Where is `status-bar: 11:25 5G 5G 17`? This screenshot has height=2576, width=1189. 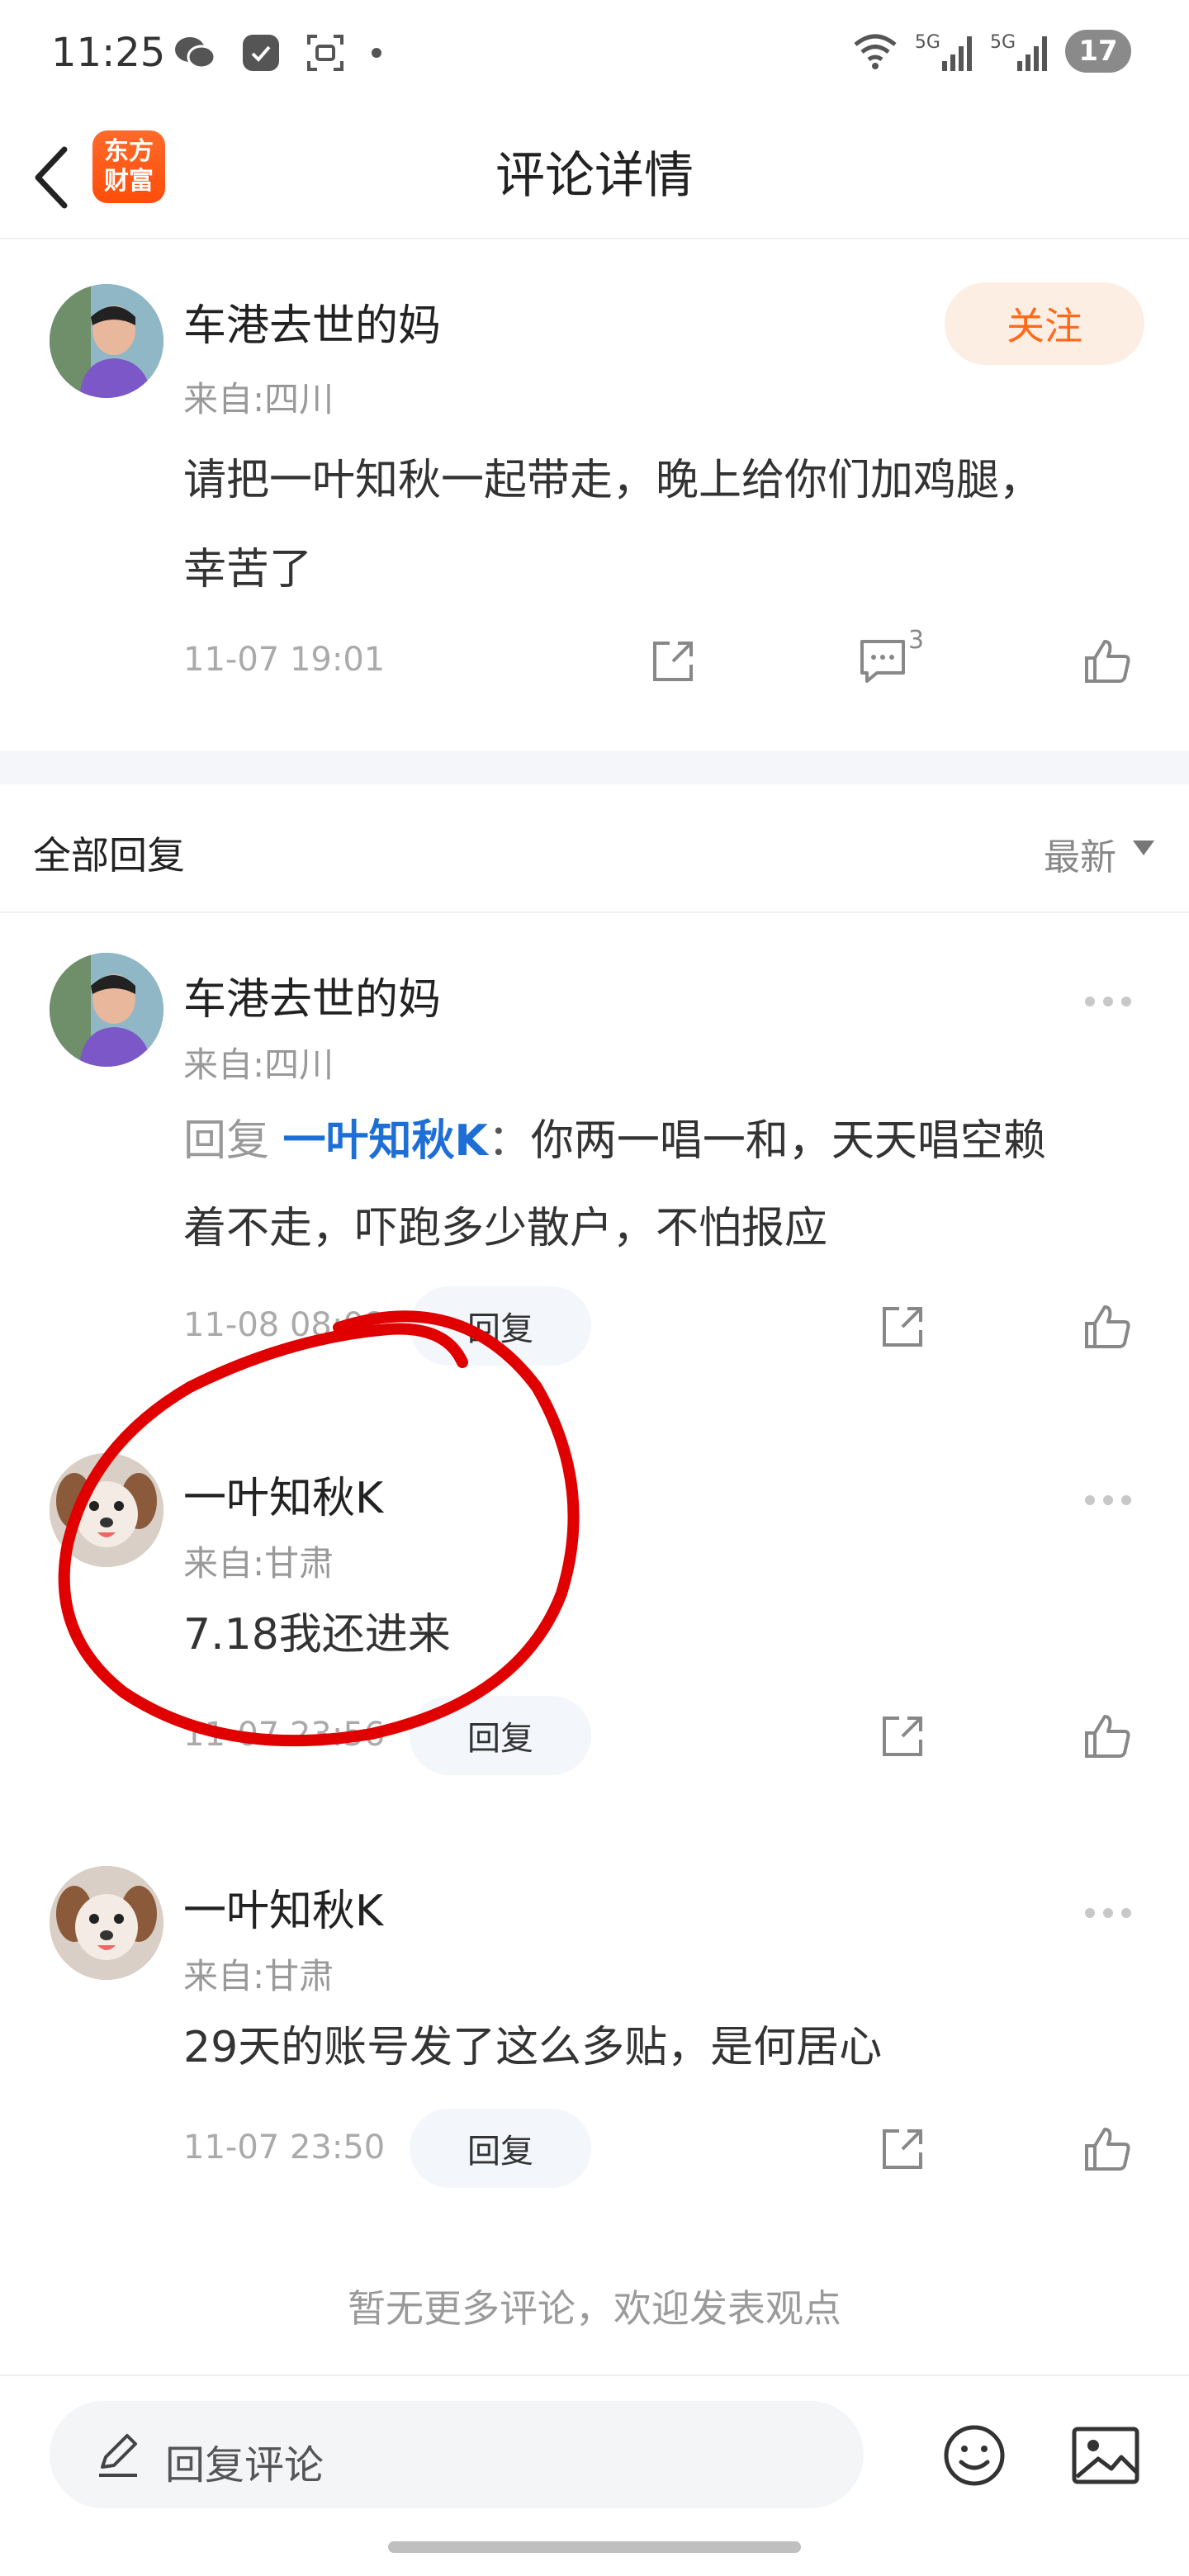 status-bar: 11:25 5G 5G 17 is located at coordinates (594, 53).